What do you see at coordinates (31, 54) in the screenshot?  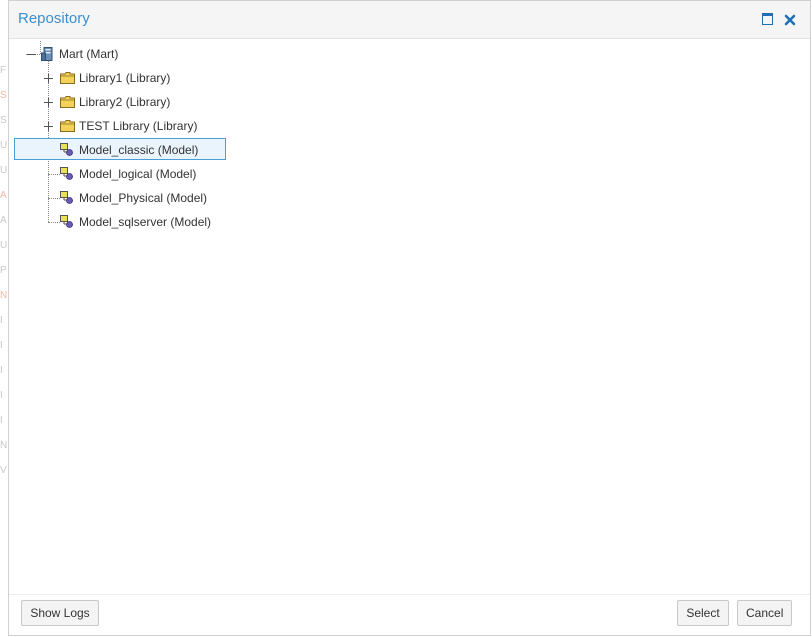 I see `root-collapse-toggle` at bounding box center [31, 54].